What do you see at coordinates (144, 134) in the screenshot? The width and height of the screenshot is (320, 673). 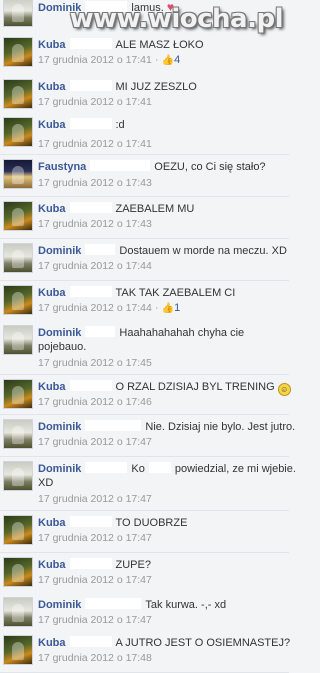 I see `comment: Kuba :d 17 grudnia 2012 o 17:41` at bounding box center [144, 134].